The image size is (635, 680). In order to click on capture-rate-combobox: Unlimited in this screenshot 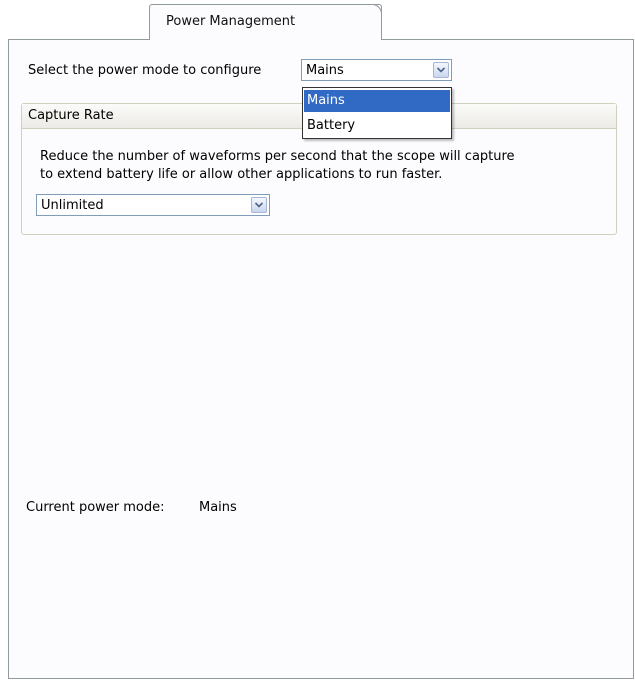, I will do `click(153, 205)`.